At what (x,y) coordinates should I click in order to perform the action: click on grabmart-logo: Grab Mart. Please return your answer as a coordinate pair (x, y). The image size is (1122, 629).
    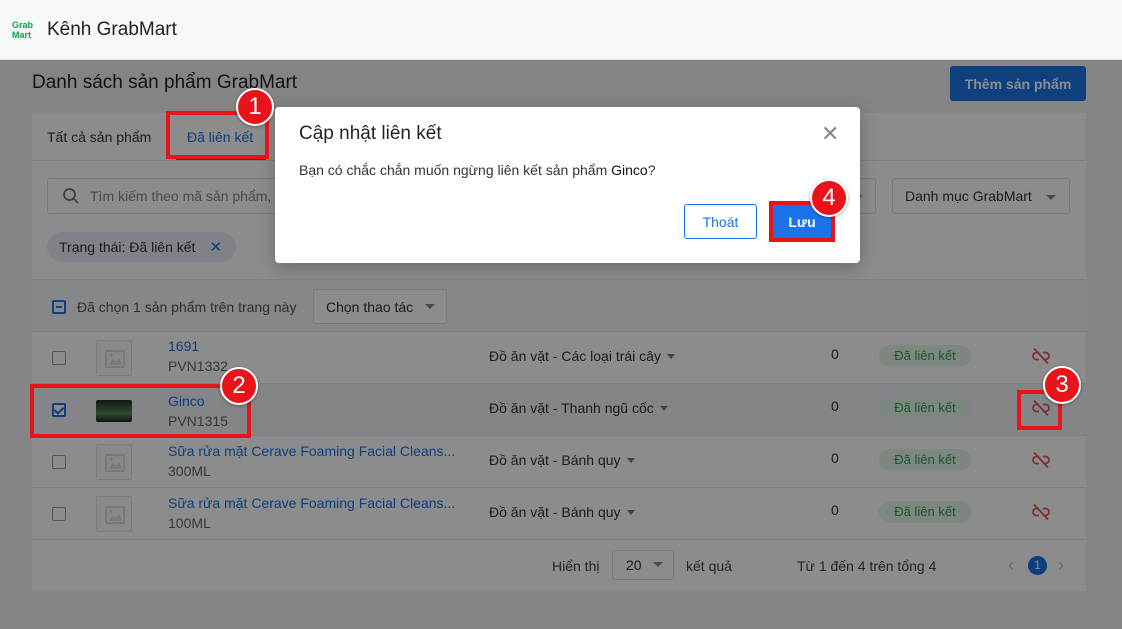
    Looking at the image, I should click on (25, 30).